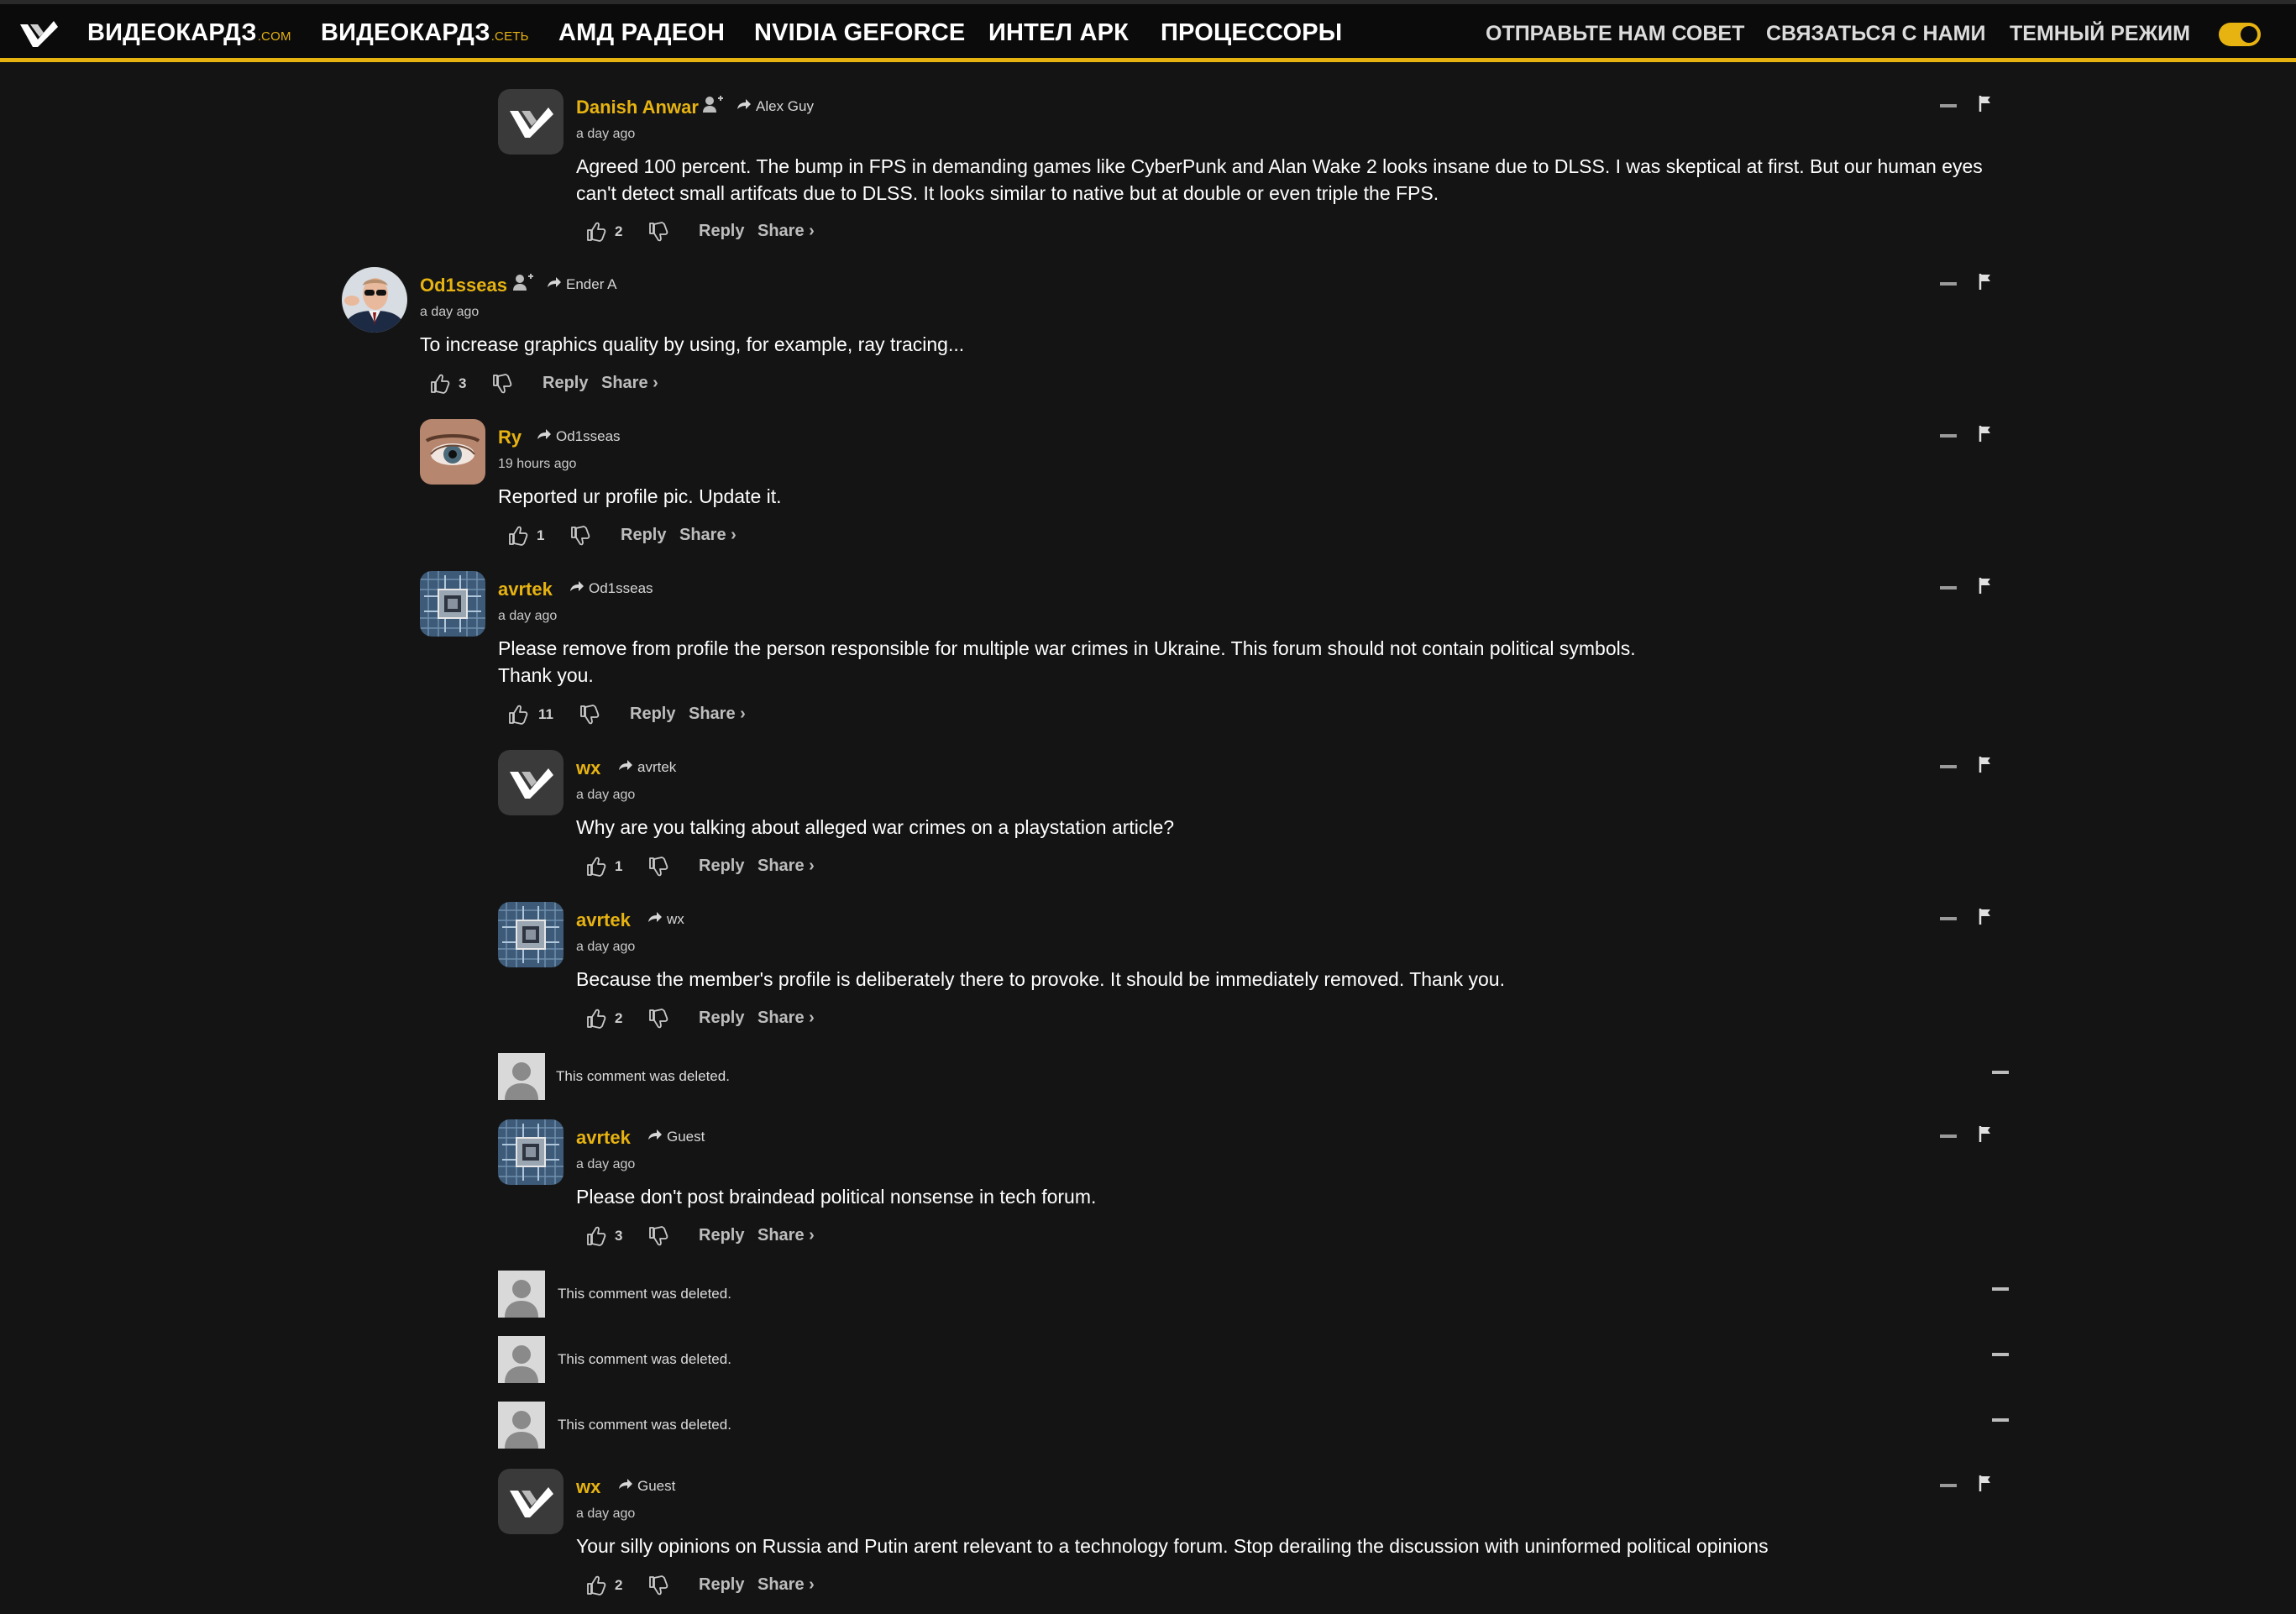 This screenshot has height=1614, width=2296. What do you see at coordinates (859, 33) in the screenshot?
I see `nav-nvidia: NVIDIA GEFORCE` at bounding box center [859, 33].